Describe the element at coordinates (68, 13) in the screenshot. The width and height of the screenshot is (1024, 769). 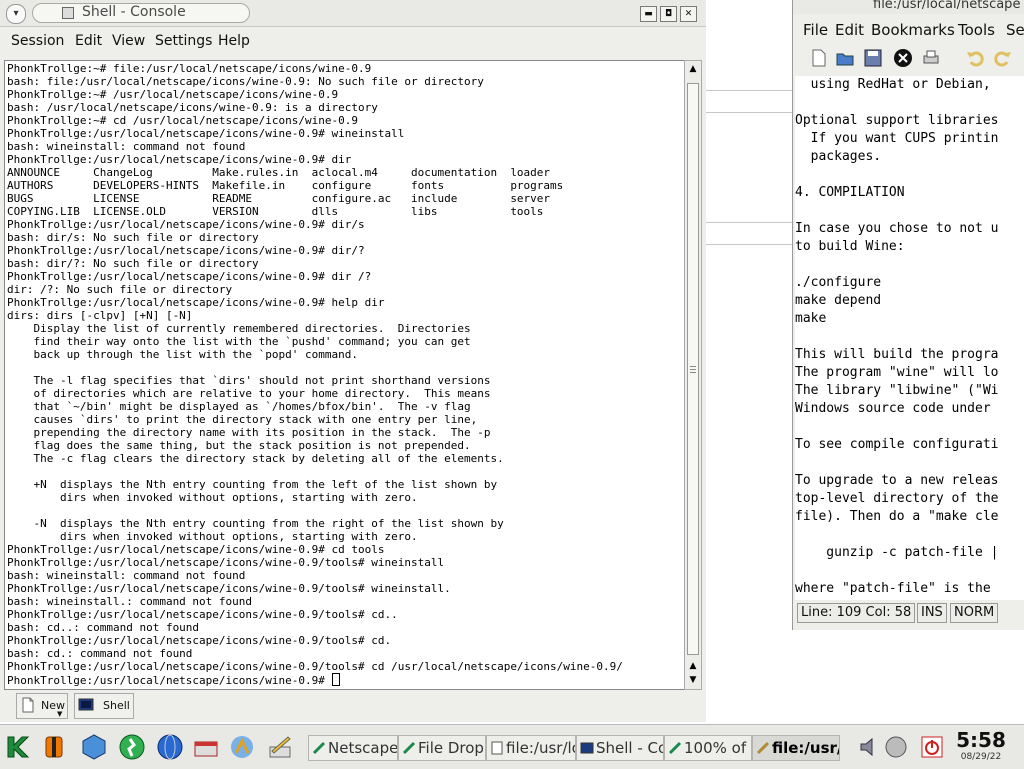
I see `console-app-icon` at that location.